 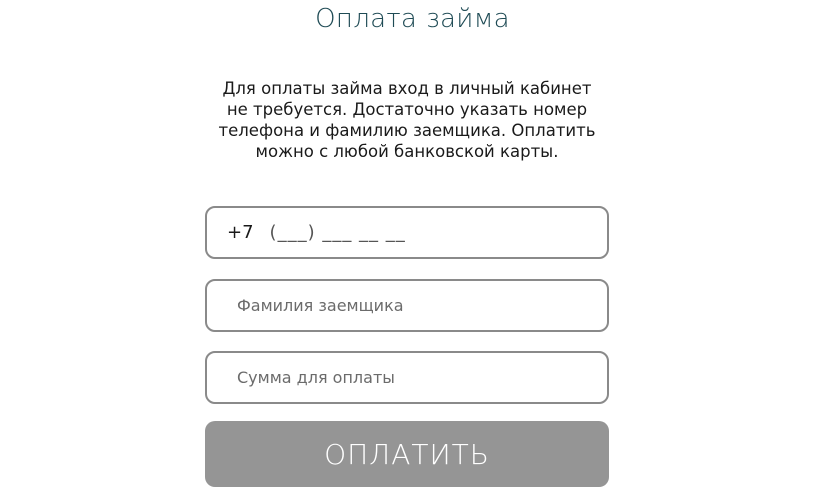 I want to click on phone-prefix: +7, so click(x=240, y=232).